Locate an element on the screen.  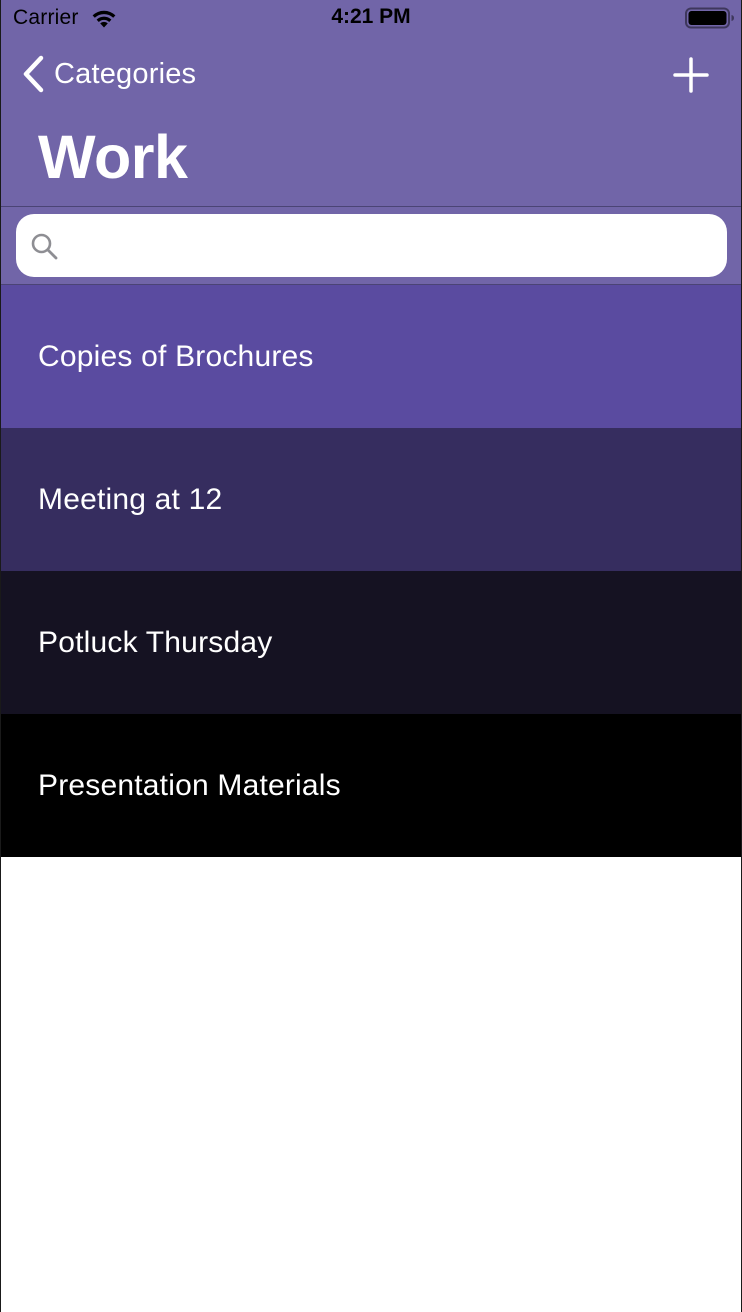
status-bar: Carrier 4:21 PM is located at coordinates (371, 20).